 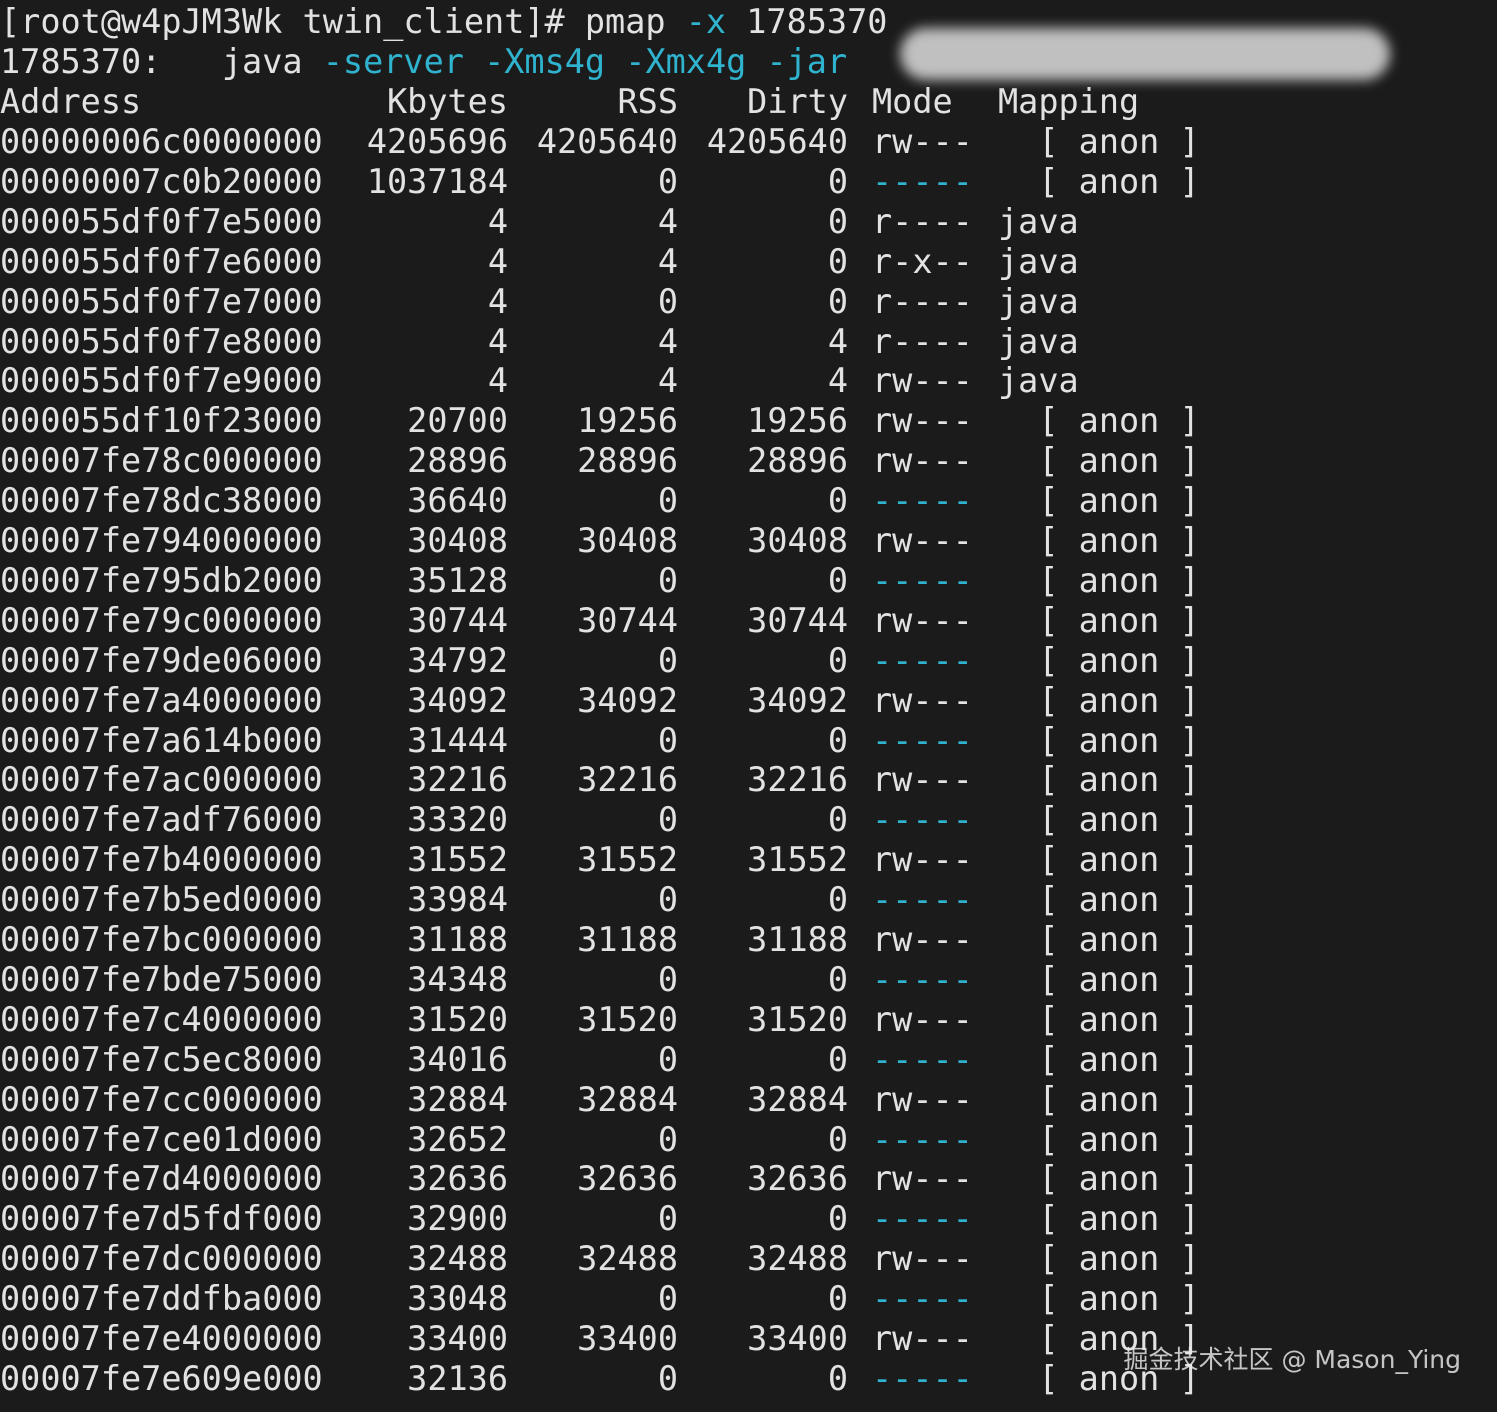 What do you see at coordinates (457, 1139) in the screenshot?
I see `row-kbytes: 32652` at bounding box center [457, 1139].